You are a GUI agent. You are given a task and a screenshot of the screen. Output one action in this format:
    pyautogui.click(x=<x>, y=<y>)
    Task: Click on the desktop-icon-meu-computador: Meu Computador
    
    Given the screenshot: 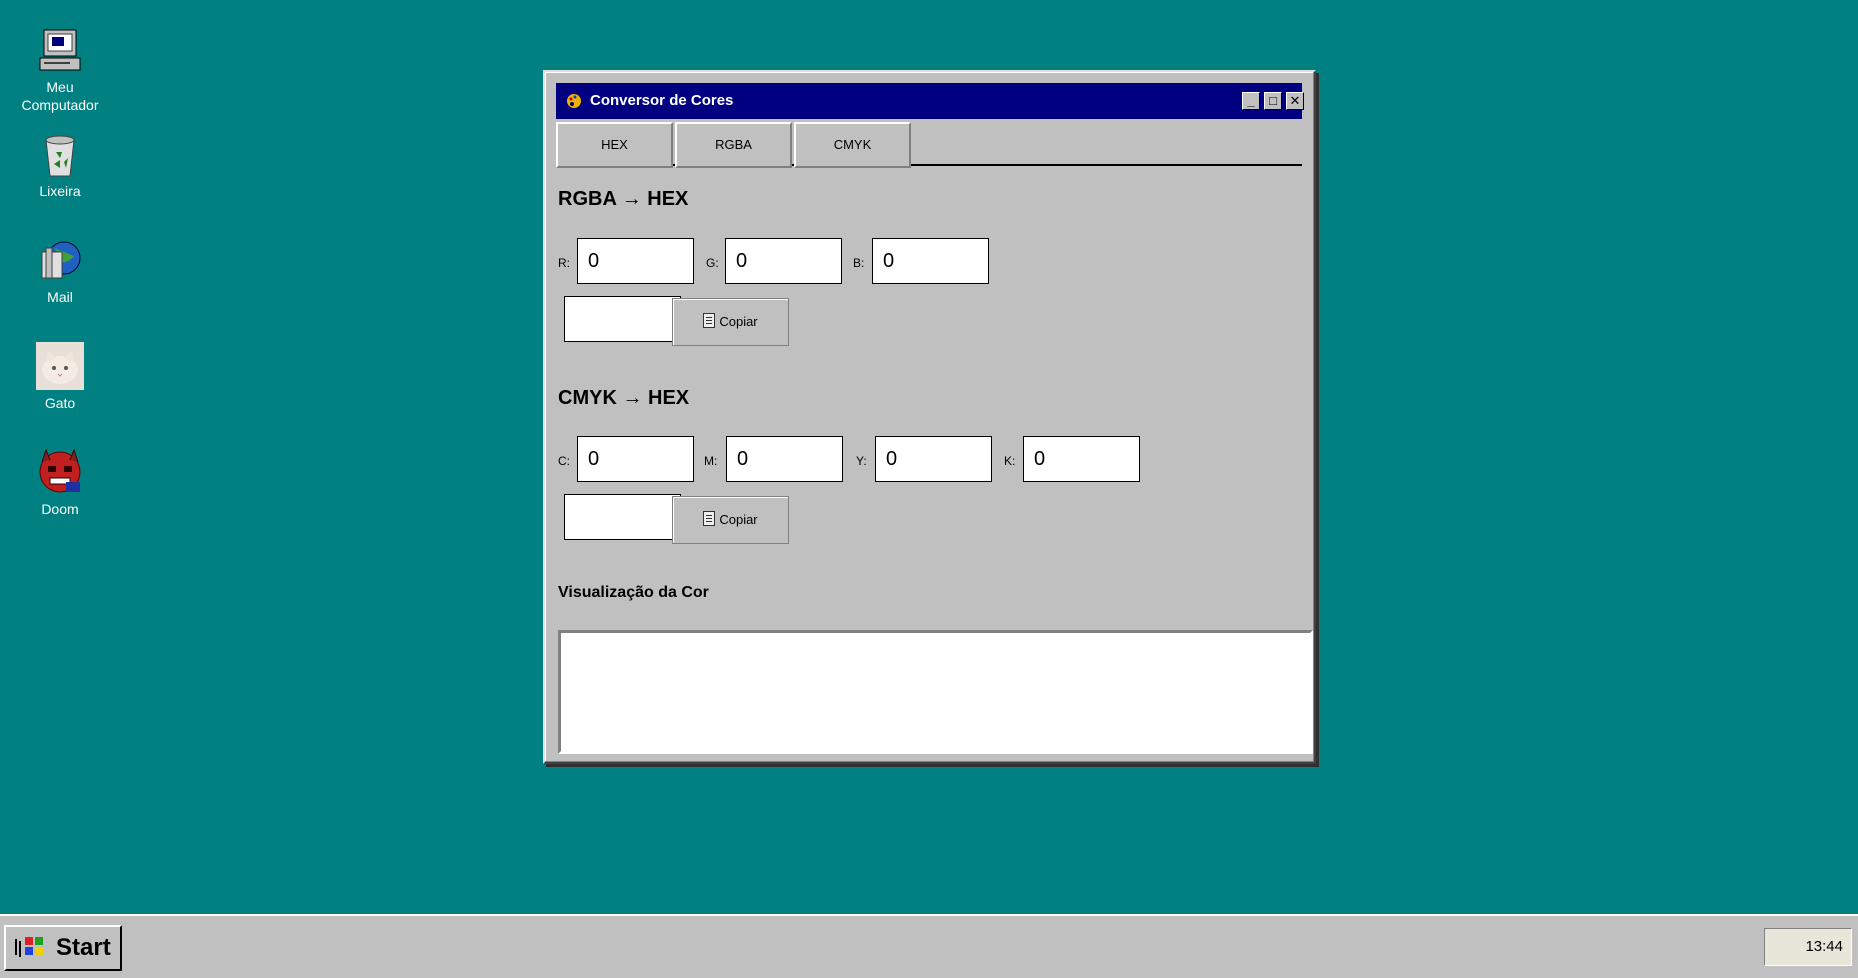 What is the action you would take?
    pyautogui.click(x=60, y=70)
    